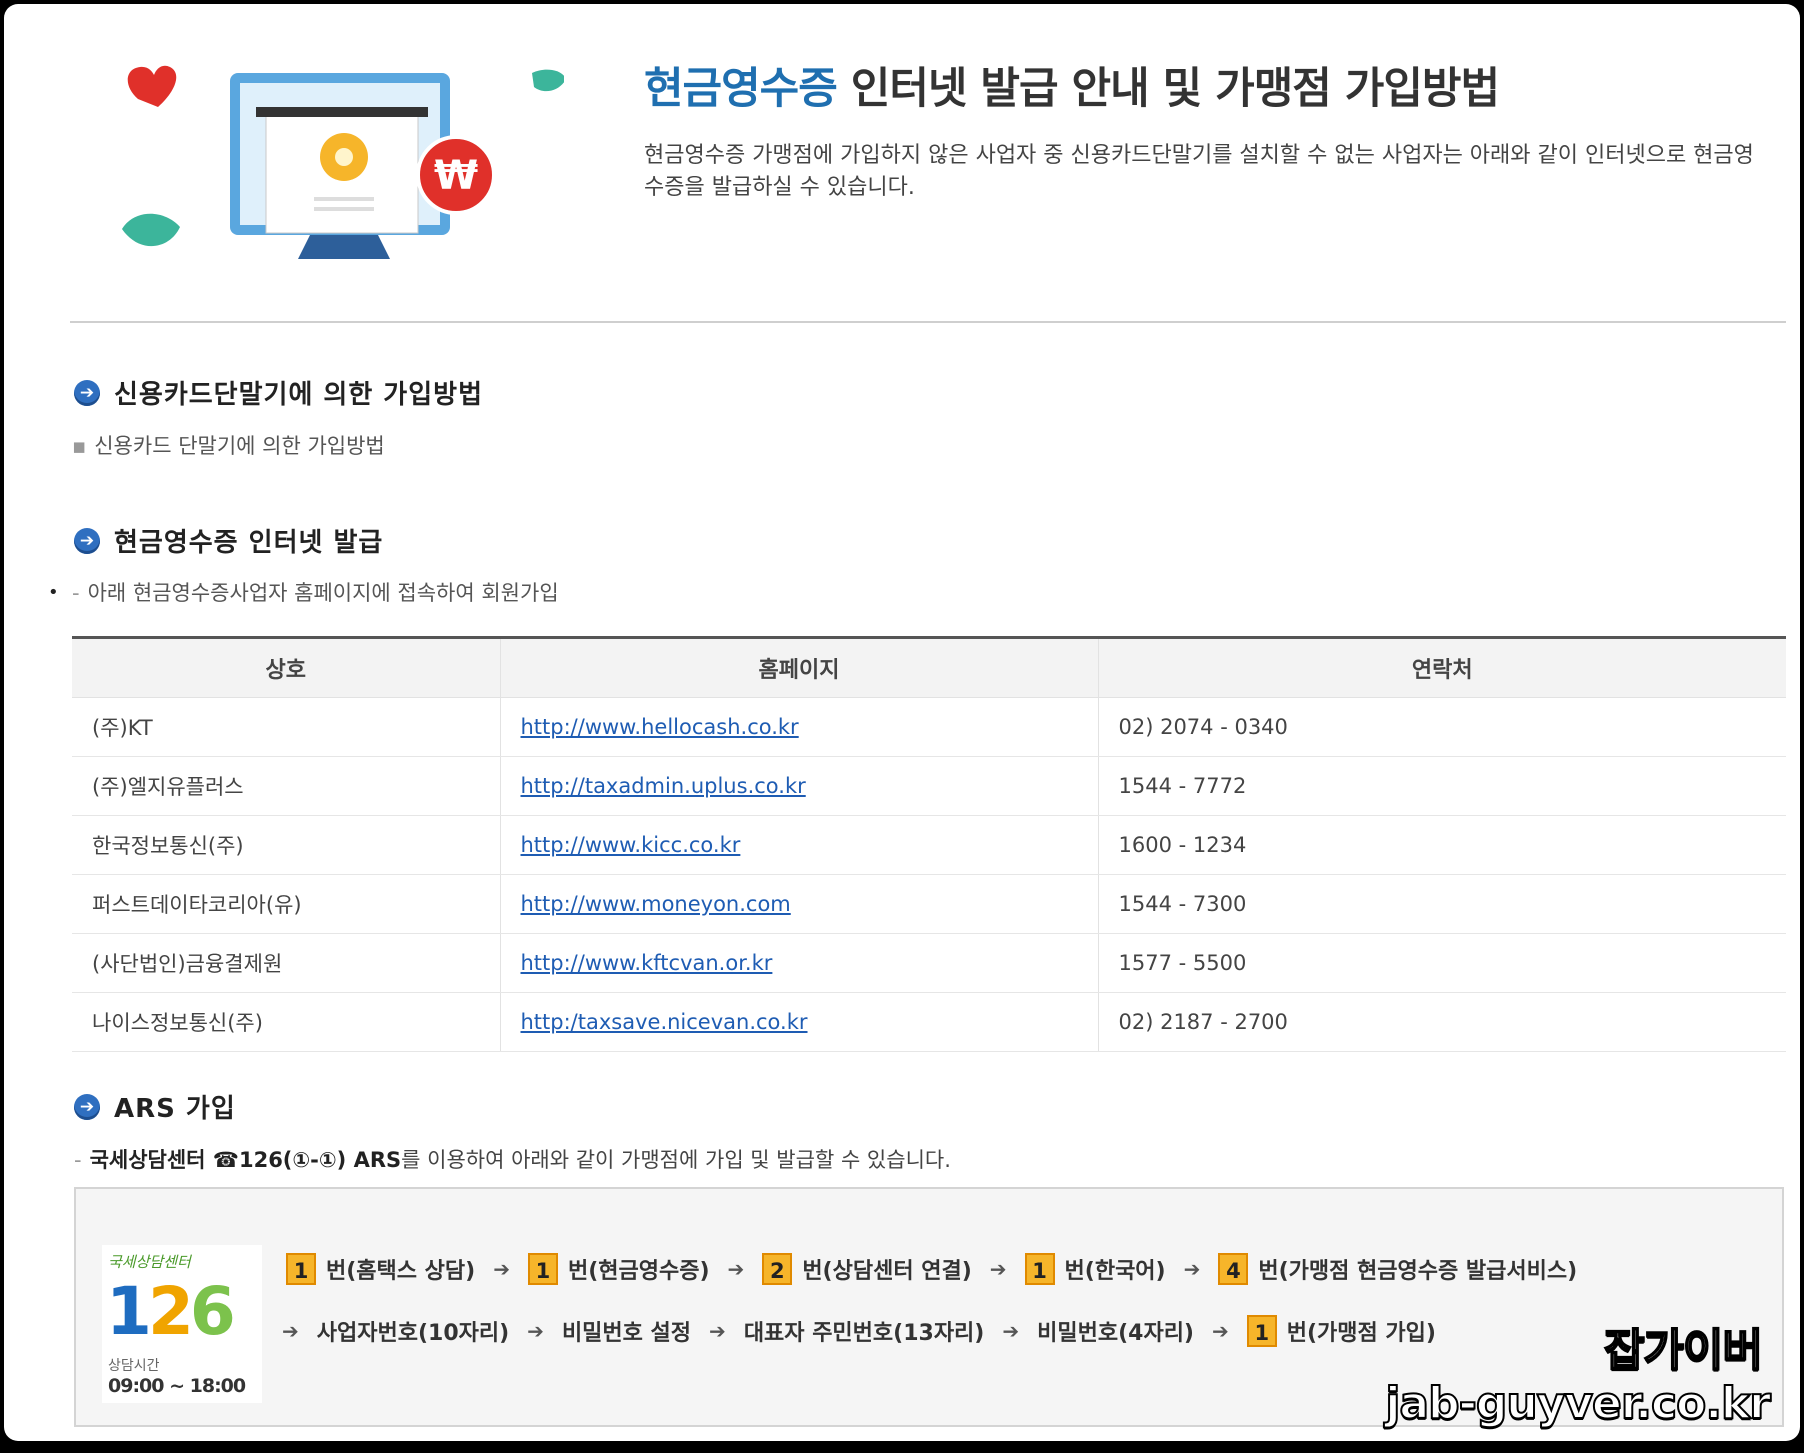 The image size is (1804, 1453). What do you see at coordinates (152, 86) in the screenshot?
I see `heart-icon` at bounding box center [152, 86].